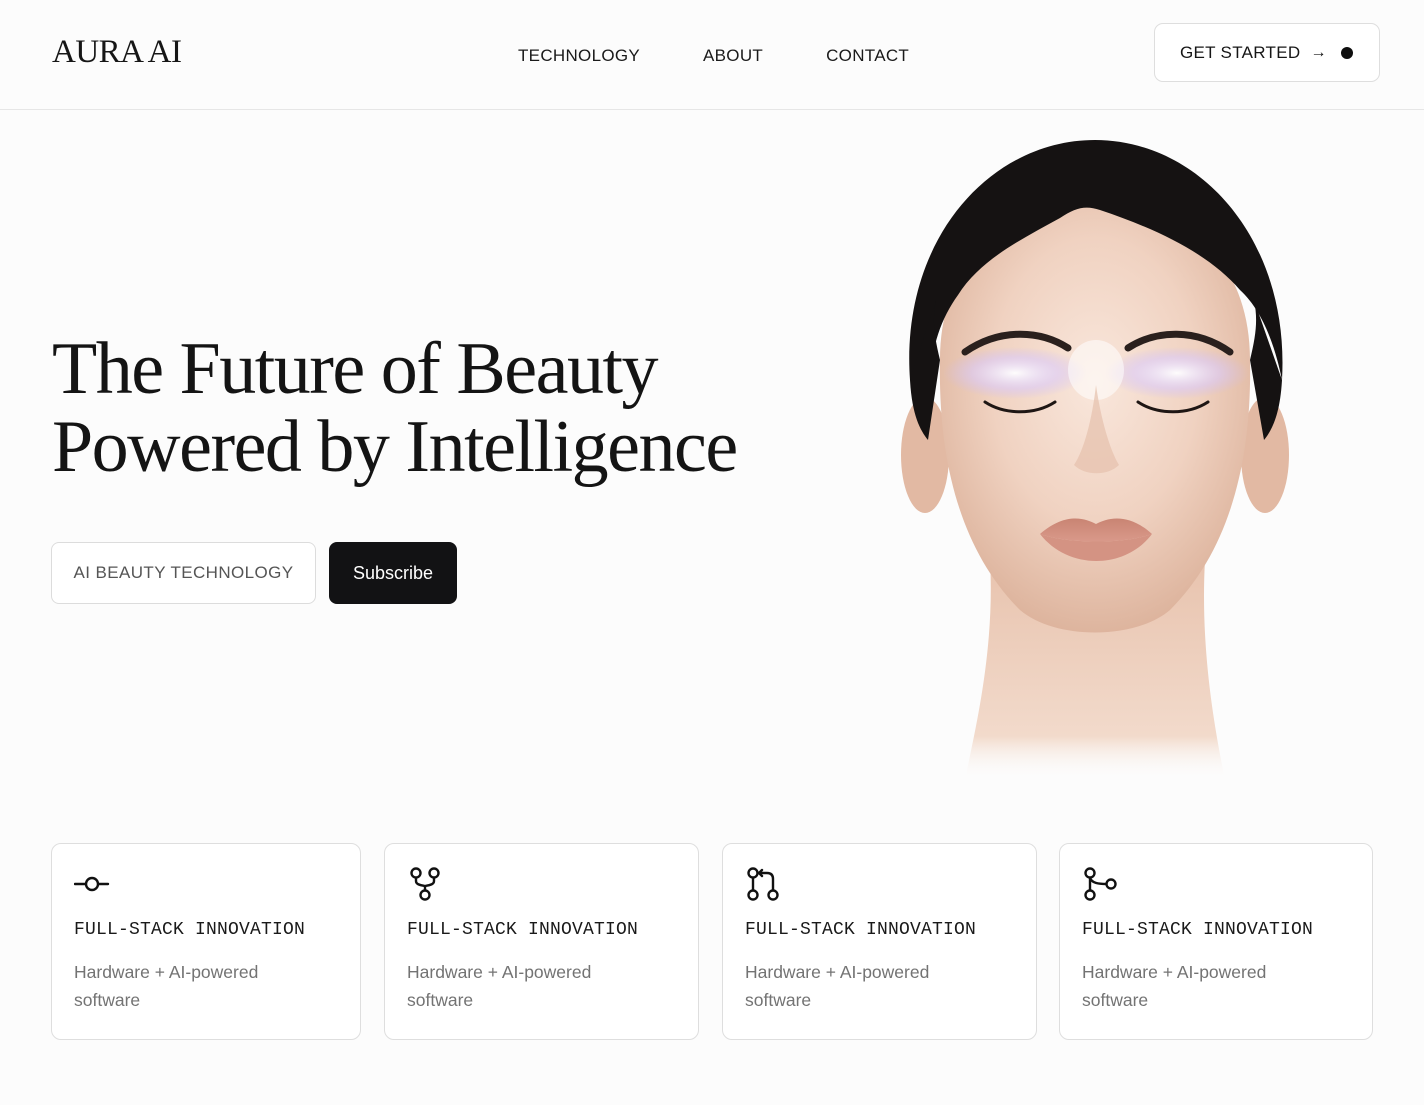  Describe the element at coordinates (425, 884) in the screenshot. I see `fork-icon` at that location.